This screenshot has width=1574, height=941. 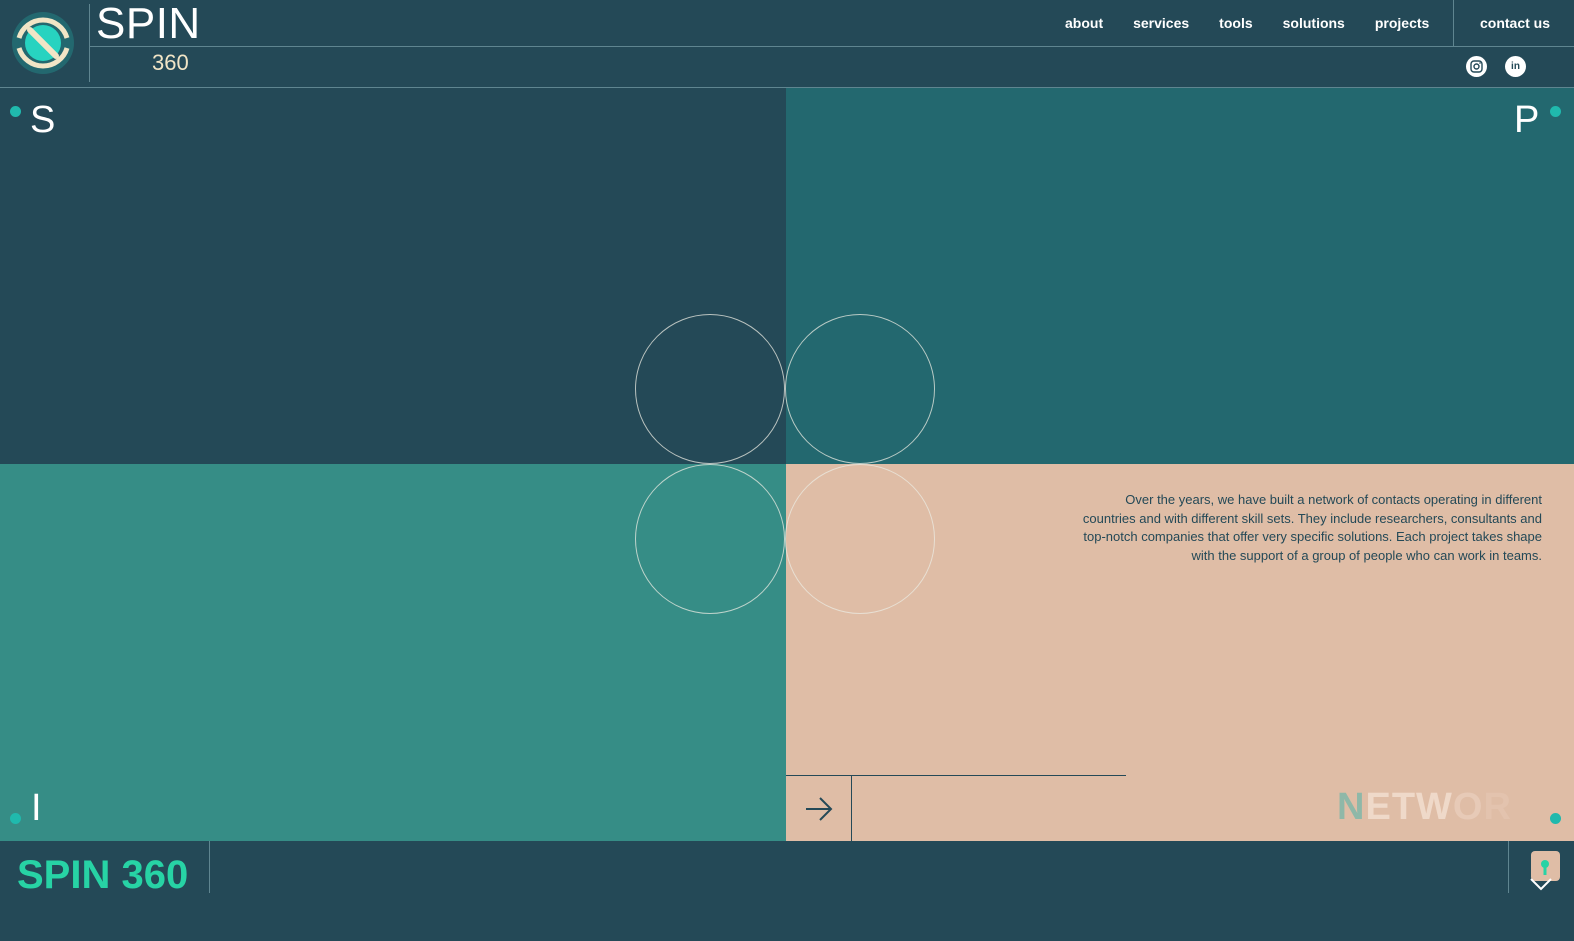 What do you see at coordinates (1084, 24) in the screenshot?
I see `nav-about: about` at bounding box center [1084, 24].